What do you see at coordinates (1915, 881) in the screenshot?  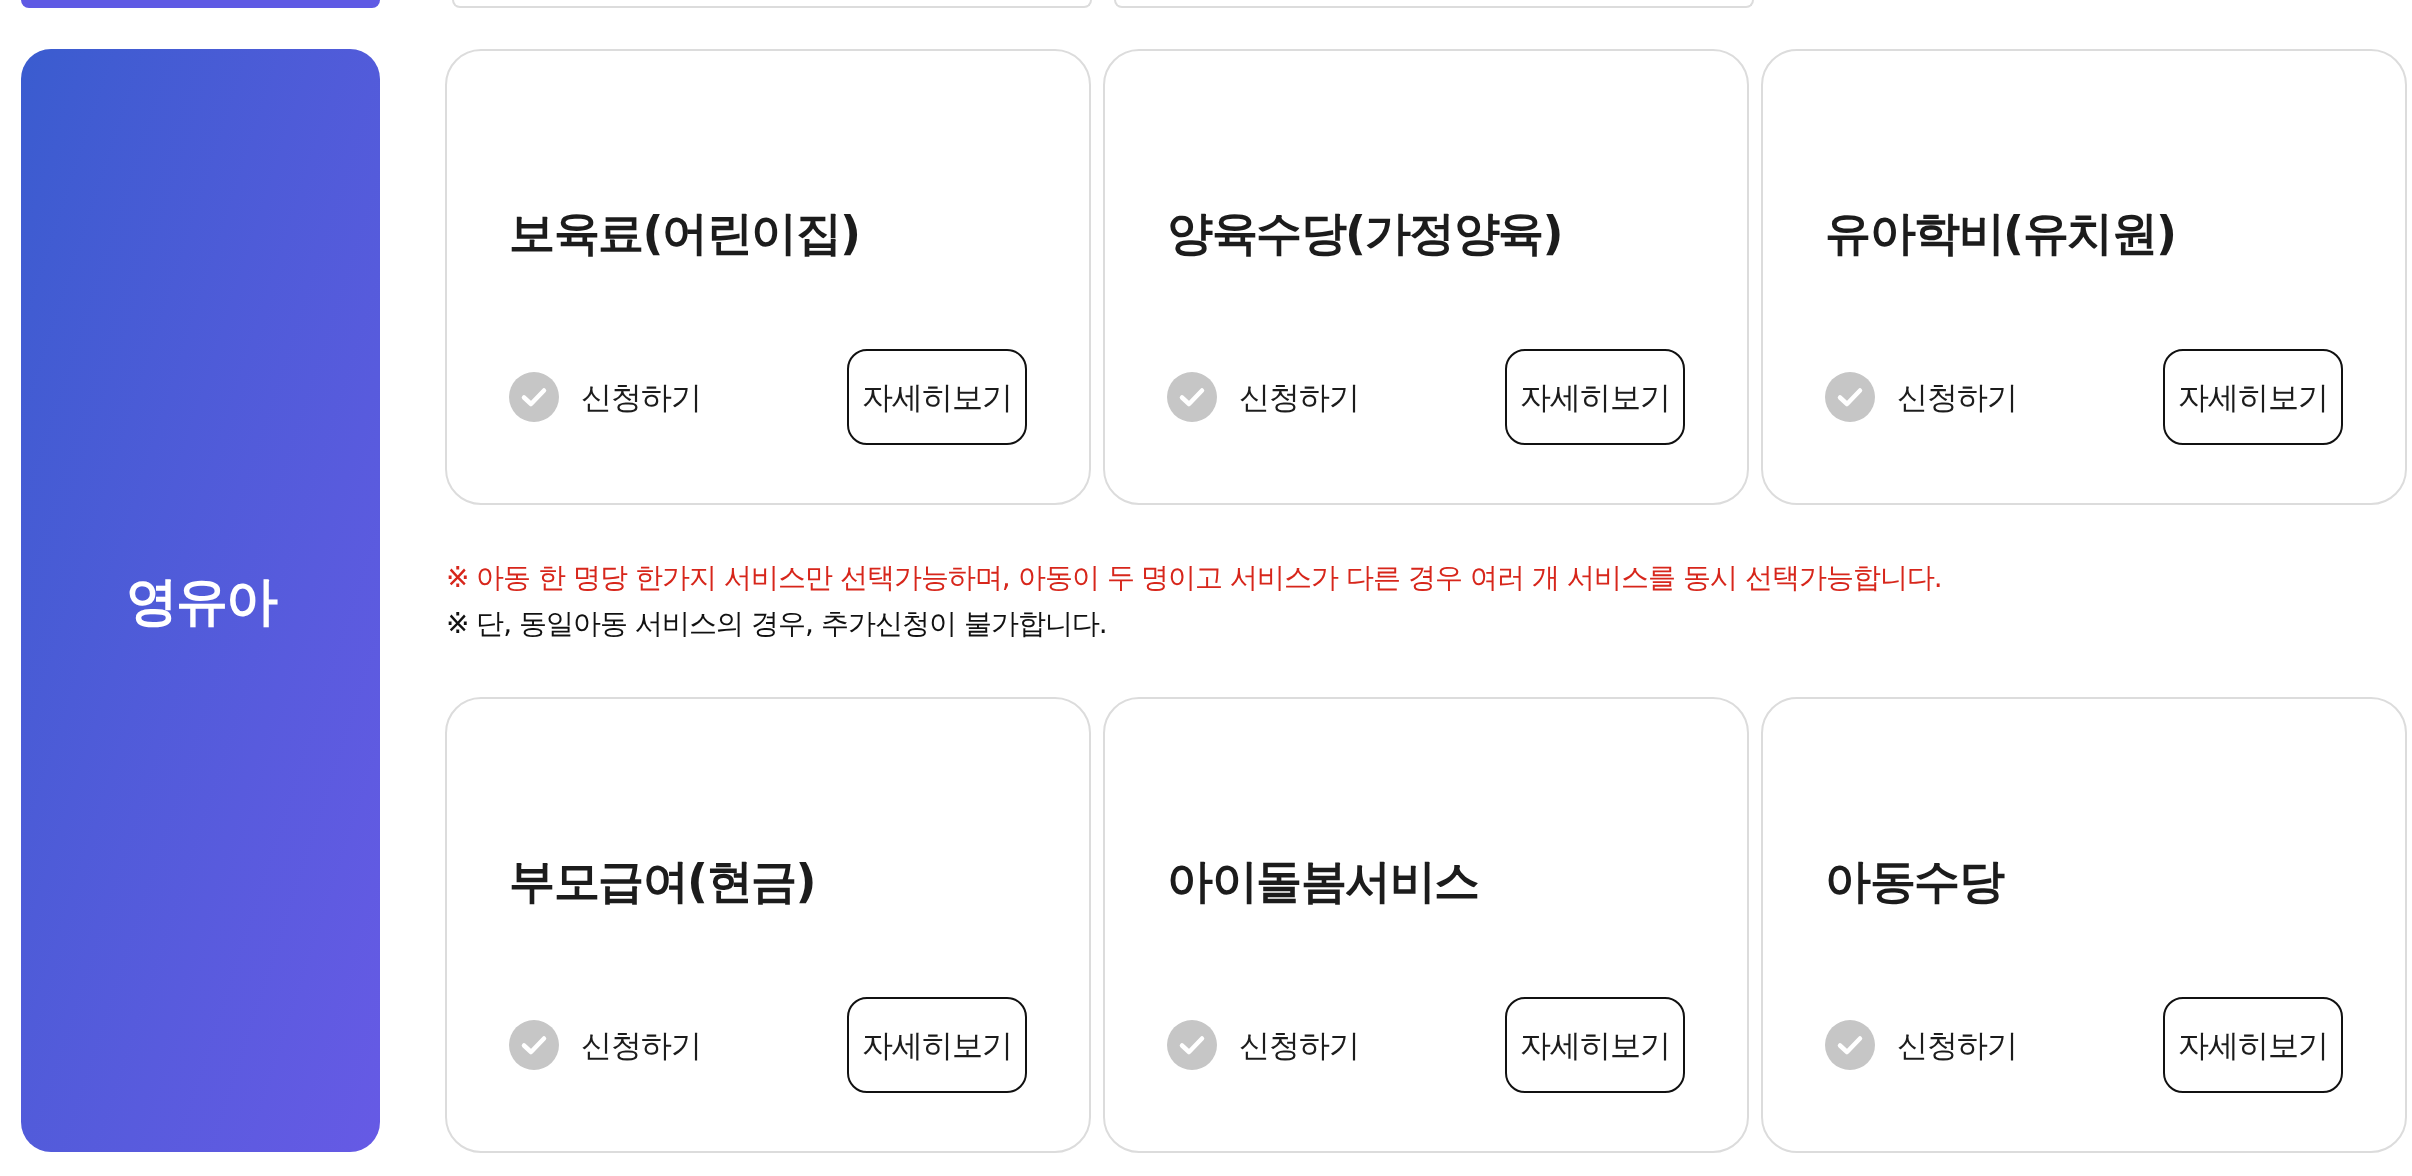 I see `service-title: 아동수당` at bounding box center [1915, 881].